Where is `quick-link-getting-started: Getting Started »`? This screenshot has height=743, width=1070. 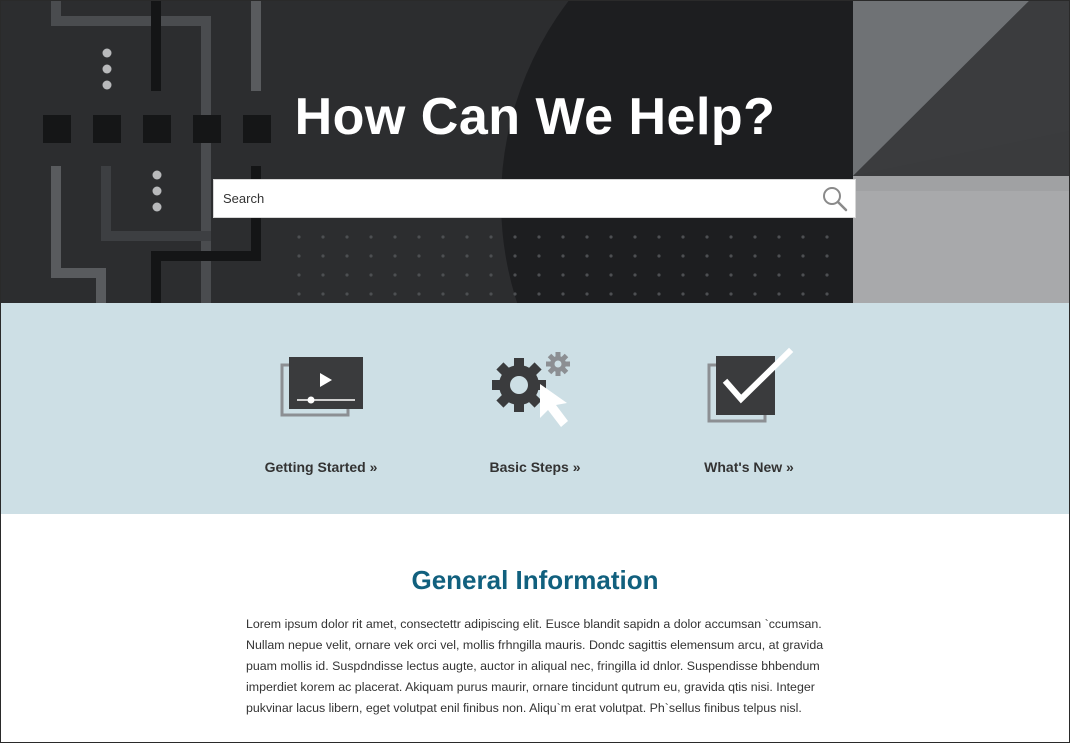
quick-link-getting-started: Getting Started » is located at coordinates (321, 413).